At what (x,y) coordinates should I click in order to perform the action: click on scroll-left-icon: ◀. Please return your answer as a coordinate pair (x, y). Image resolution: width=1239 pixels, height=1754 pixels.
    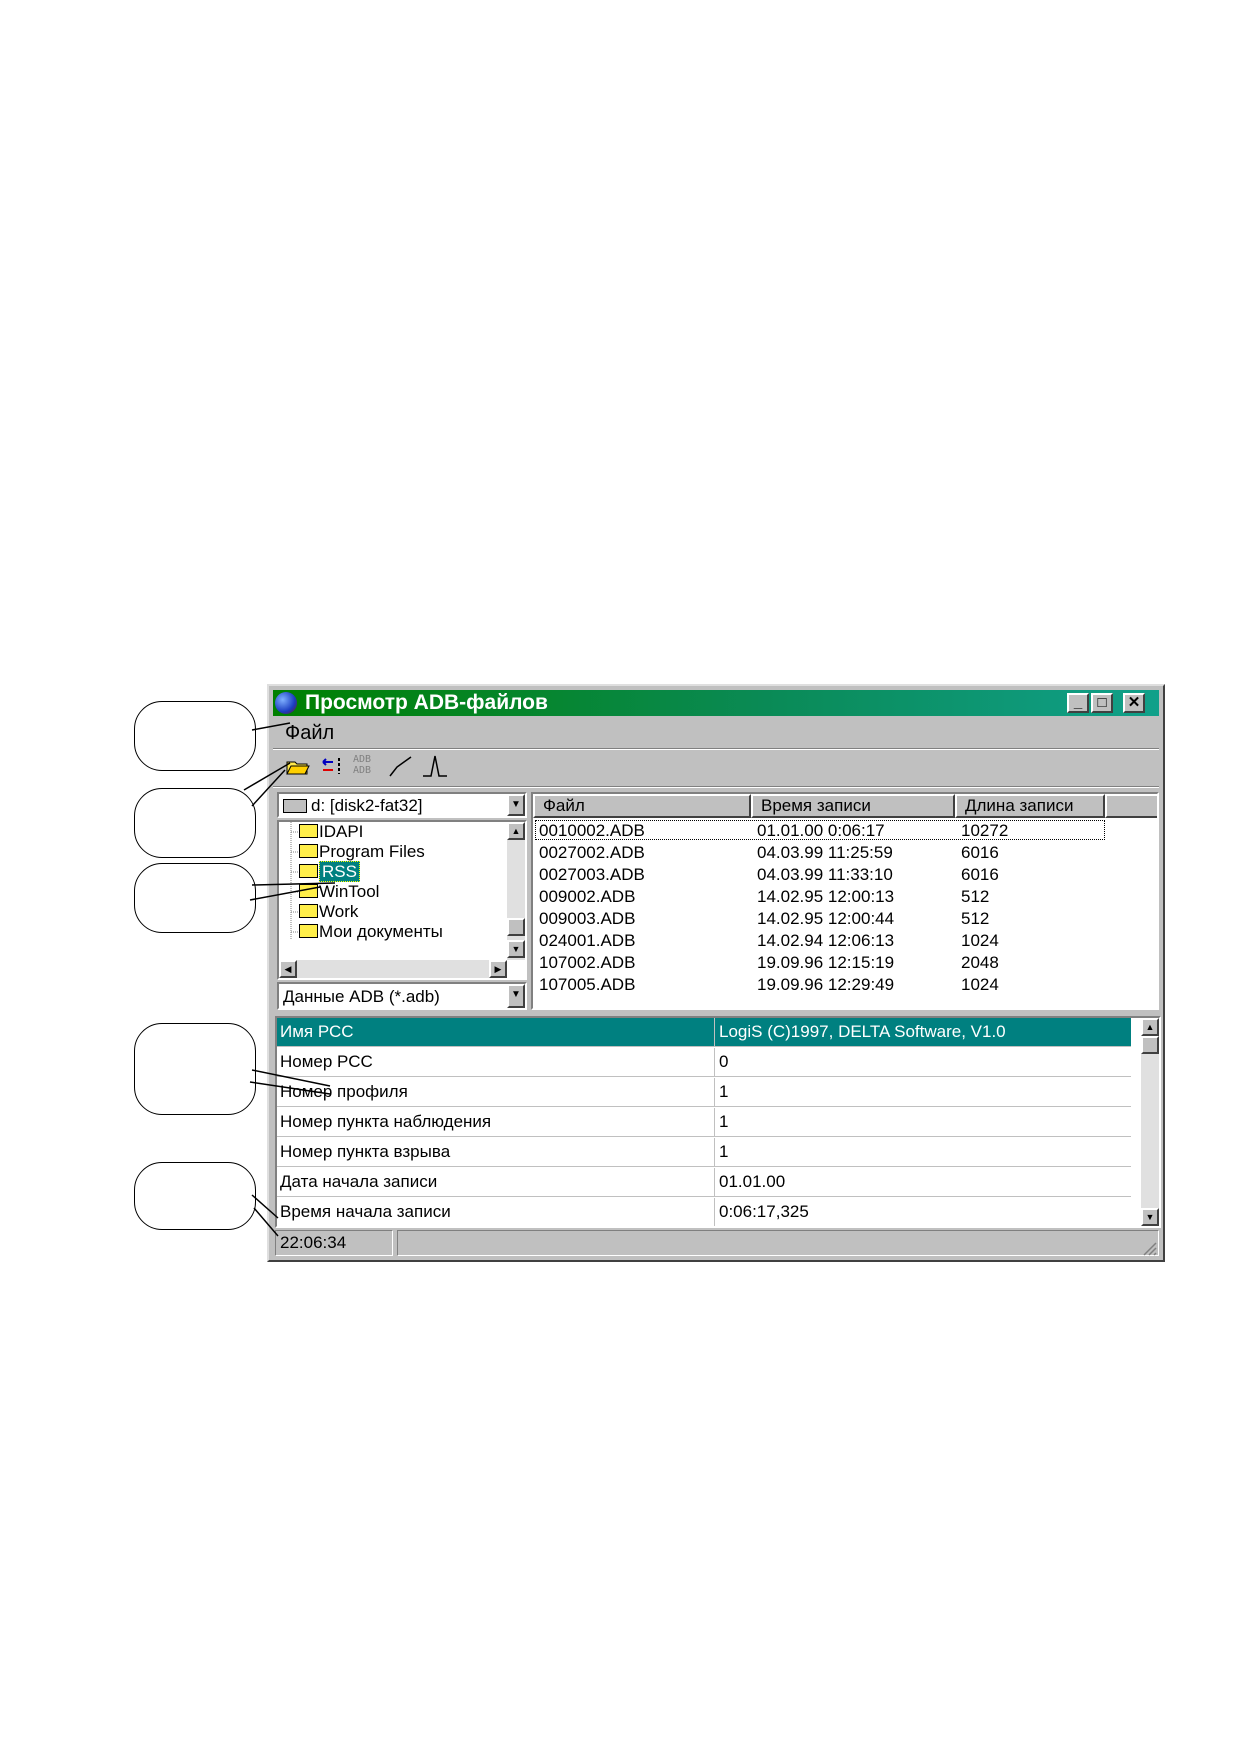
    Looking at the image, I should click on (288, 969).